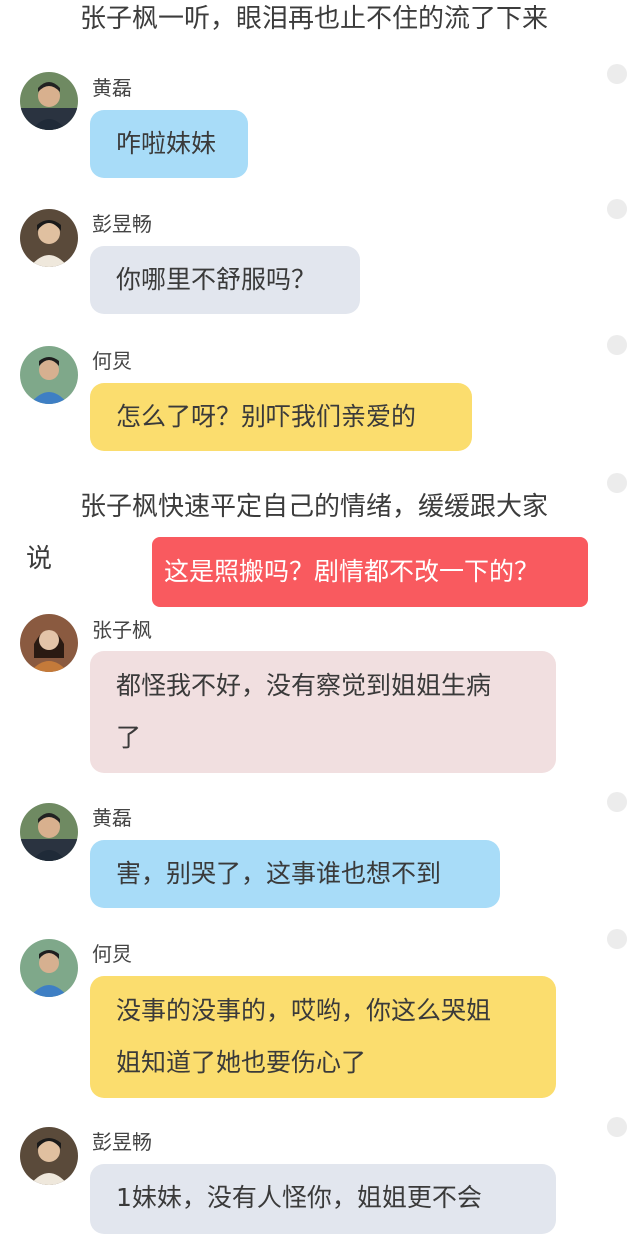  I want to click on narration-text: 张子枫一听，眼泪再也止不住的流了下来, so click(314, 19).